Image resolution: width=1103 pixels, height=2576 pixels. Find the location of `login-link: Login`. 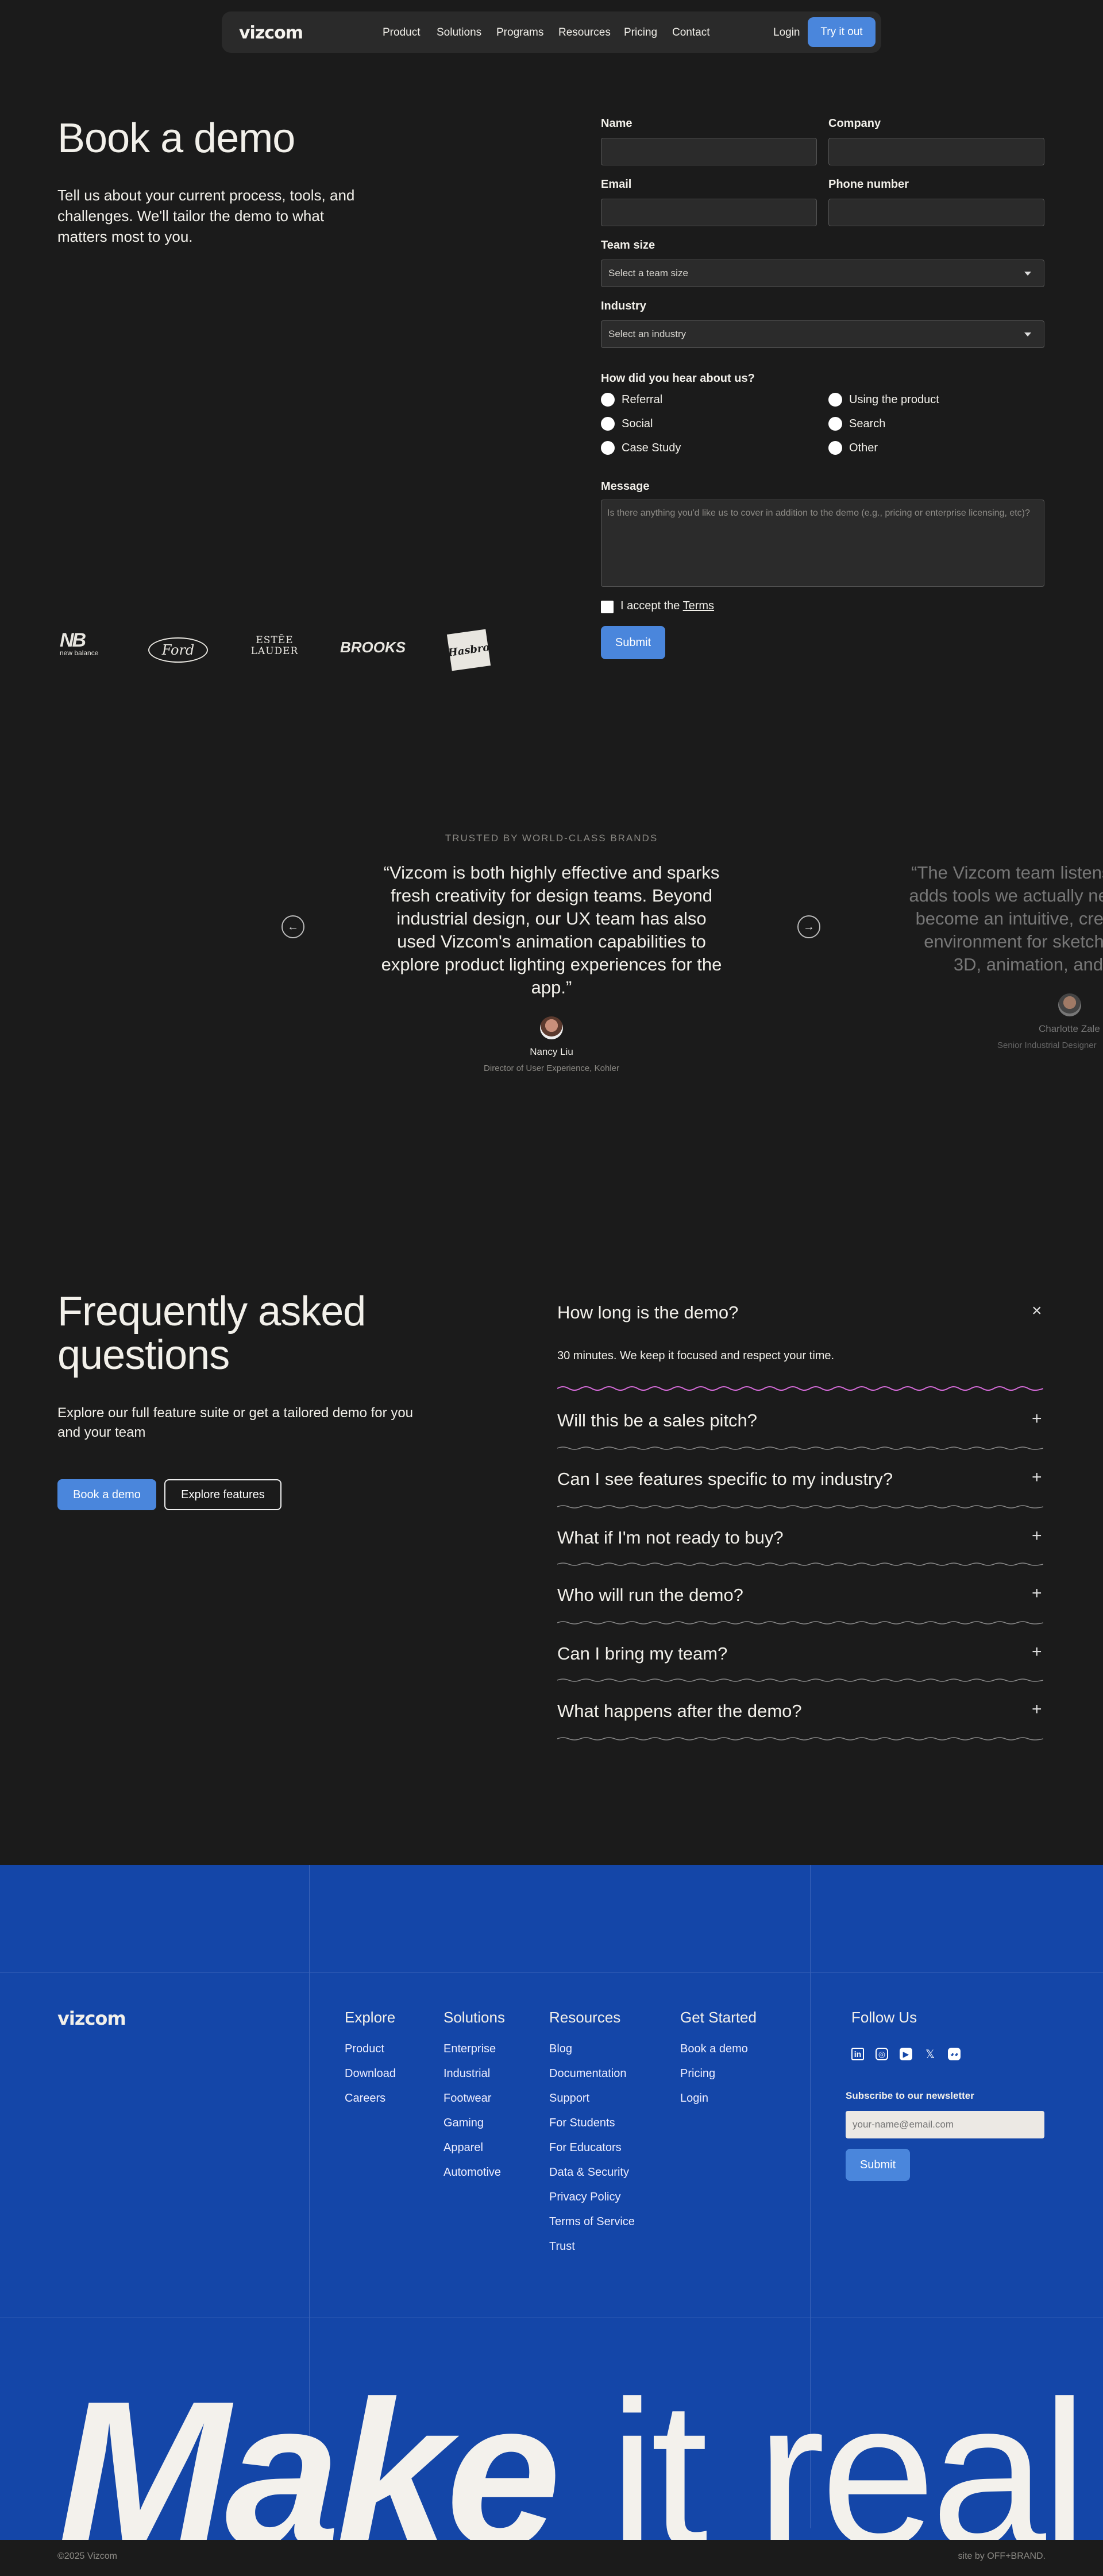

login-link: Login is located at coordinates (786, 32).